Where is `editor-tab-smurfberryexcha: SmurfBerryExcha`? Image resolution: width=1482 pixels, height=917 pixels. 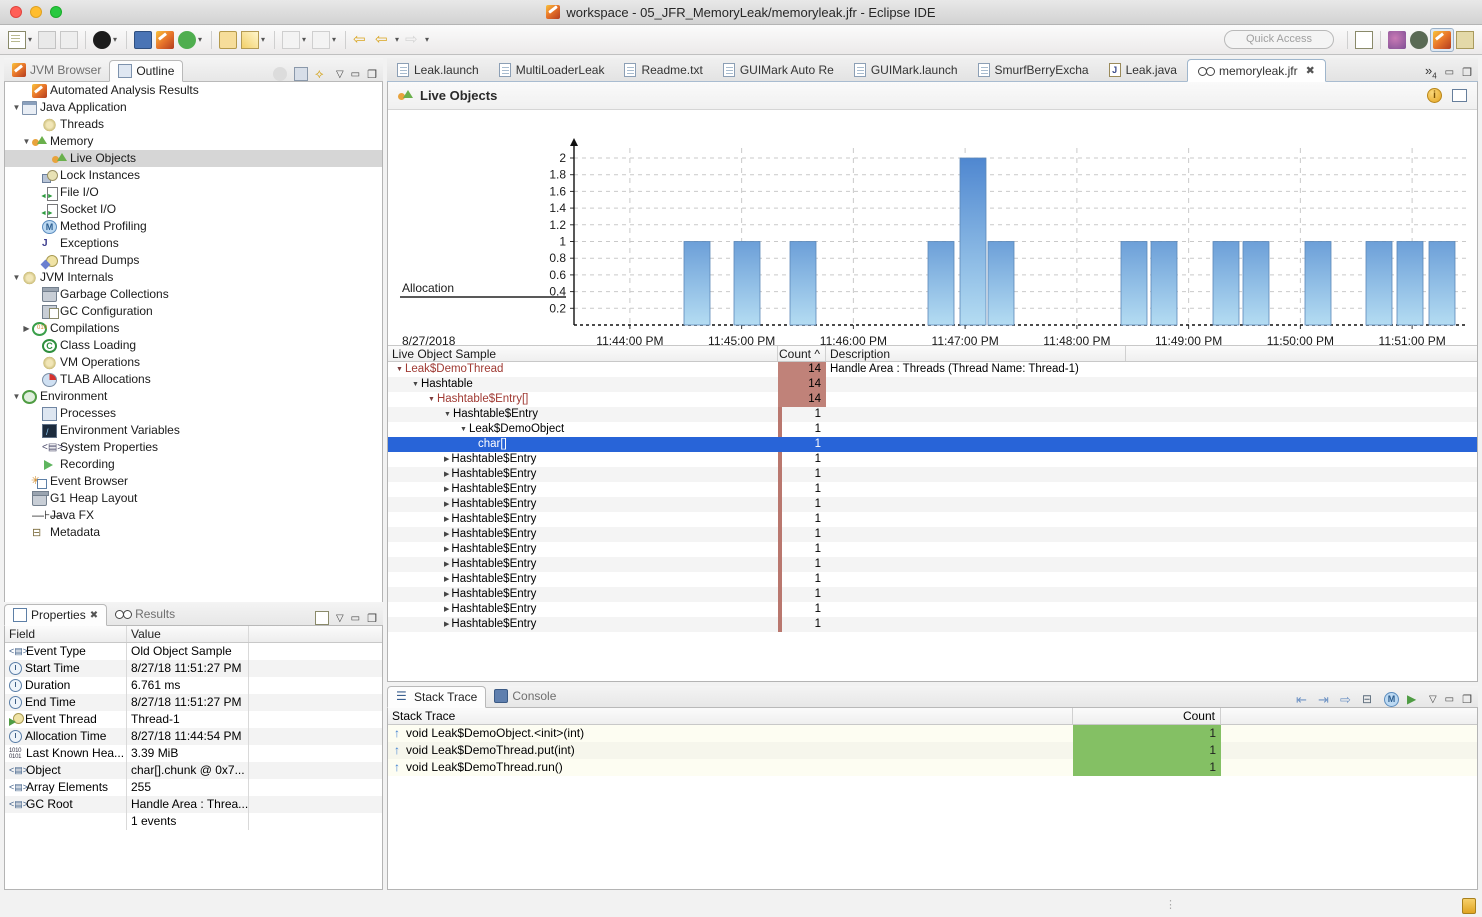
editor-tab-smurfberryexcha: SmurfBerryExcha is located at coordinates (1033, 69).